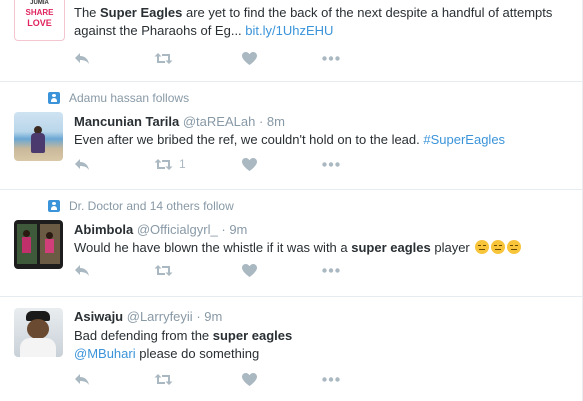 The image size is (583, 401). I want to click on avatar: JUMIA SHARE LOVE, so click(39, 20).